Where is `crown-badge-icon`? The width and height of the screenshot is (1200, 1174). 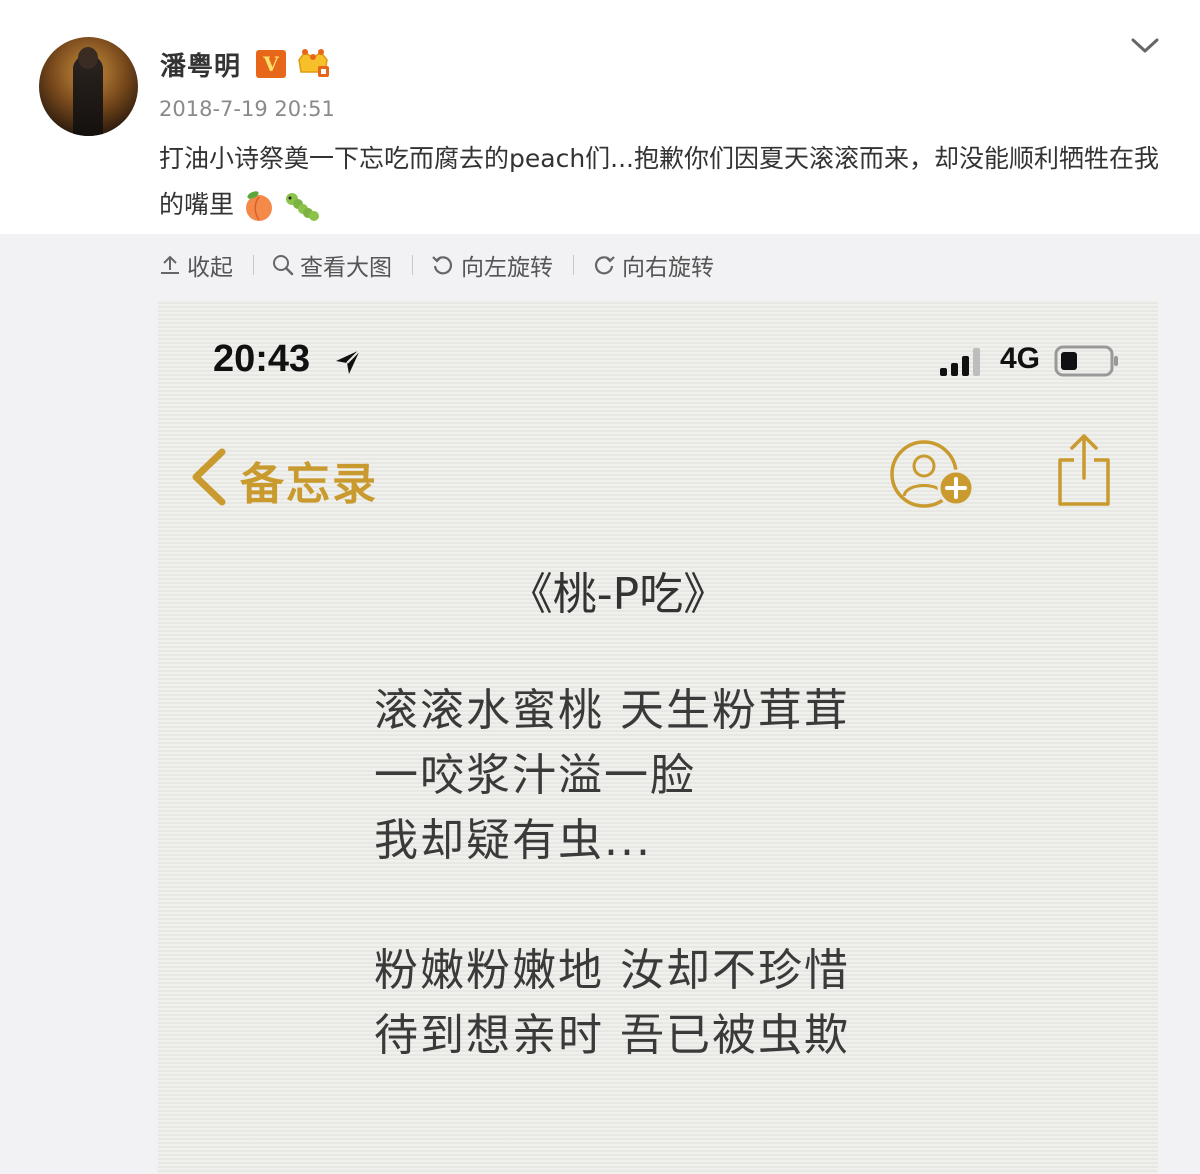 crown-badge-icon is located at coordinates (313, 63).